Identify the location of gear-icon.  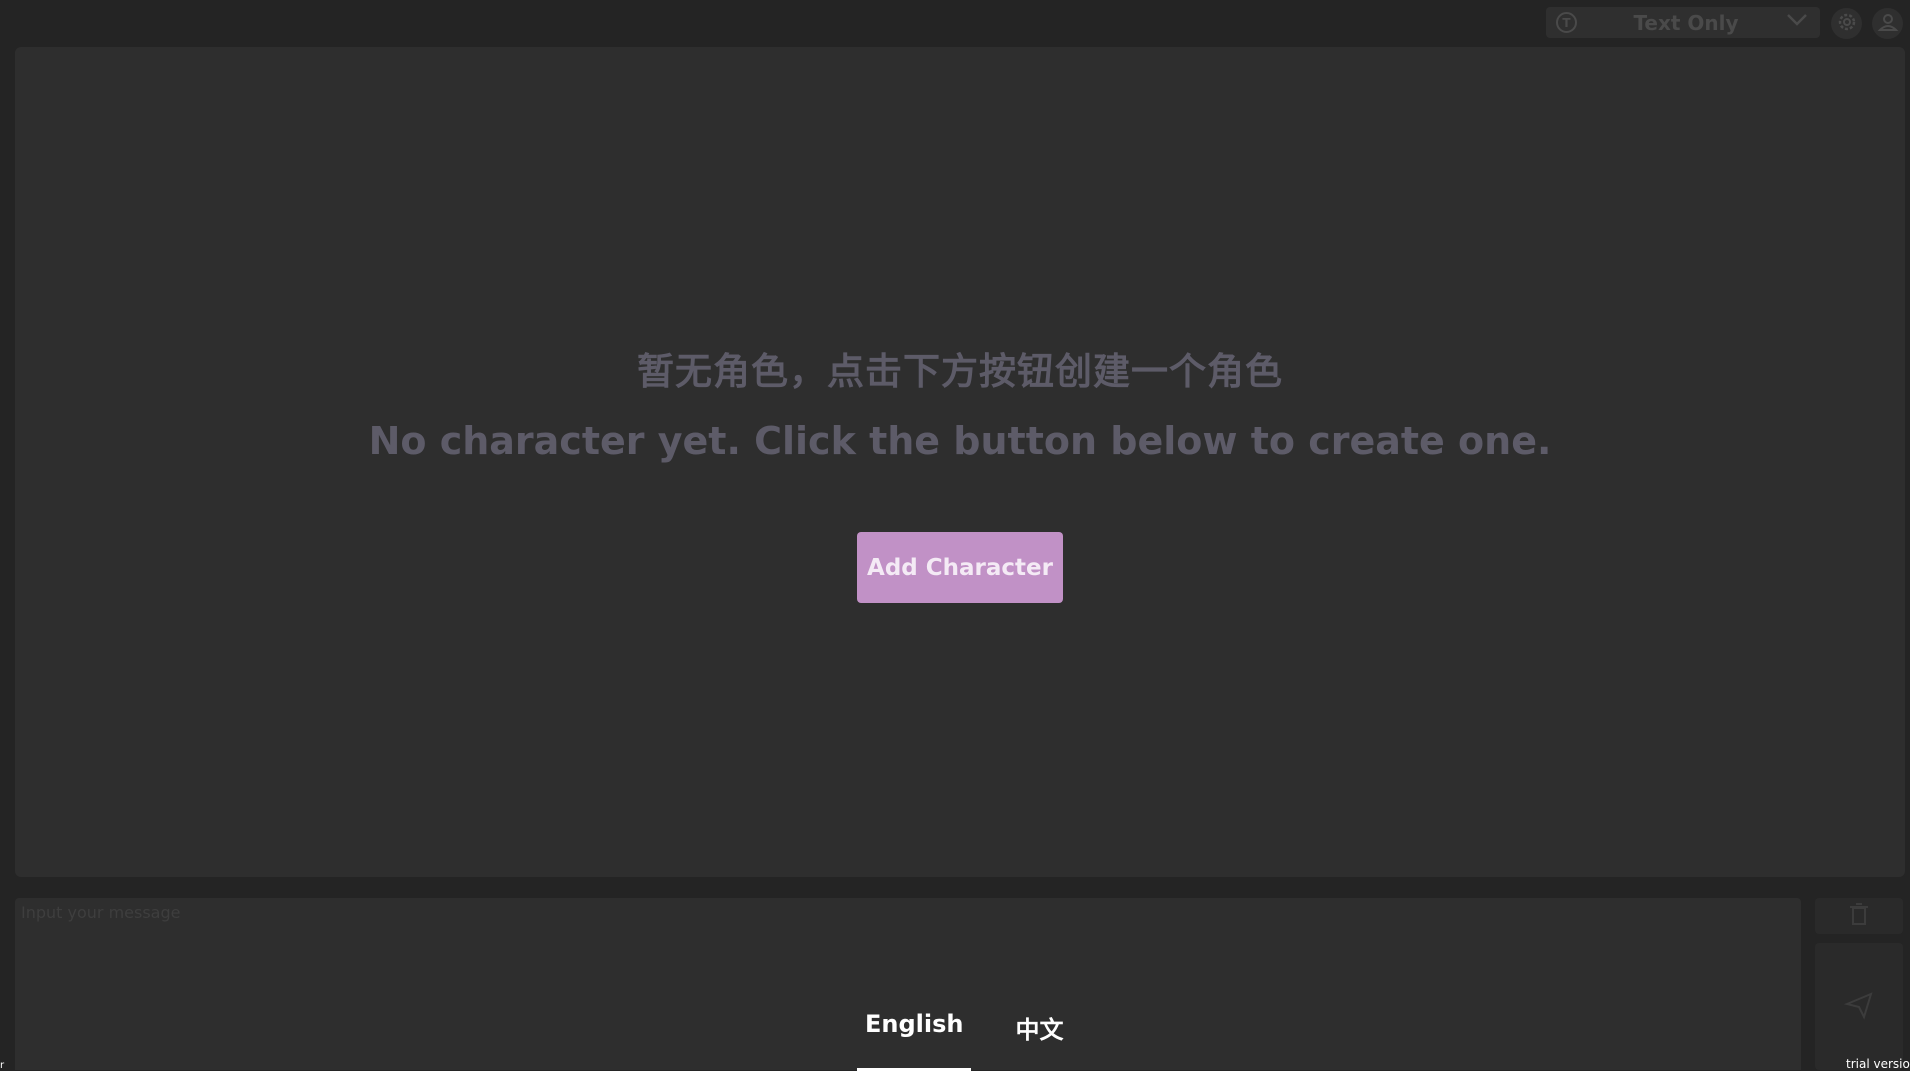
(1847, 24).